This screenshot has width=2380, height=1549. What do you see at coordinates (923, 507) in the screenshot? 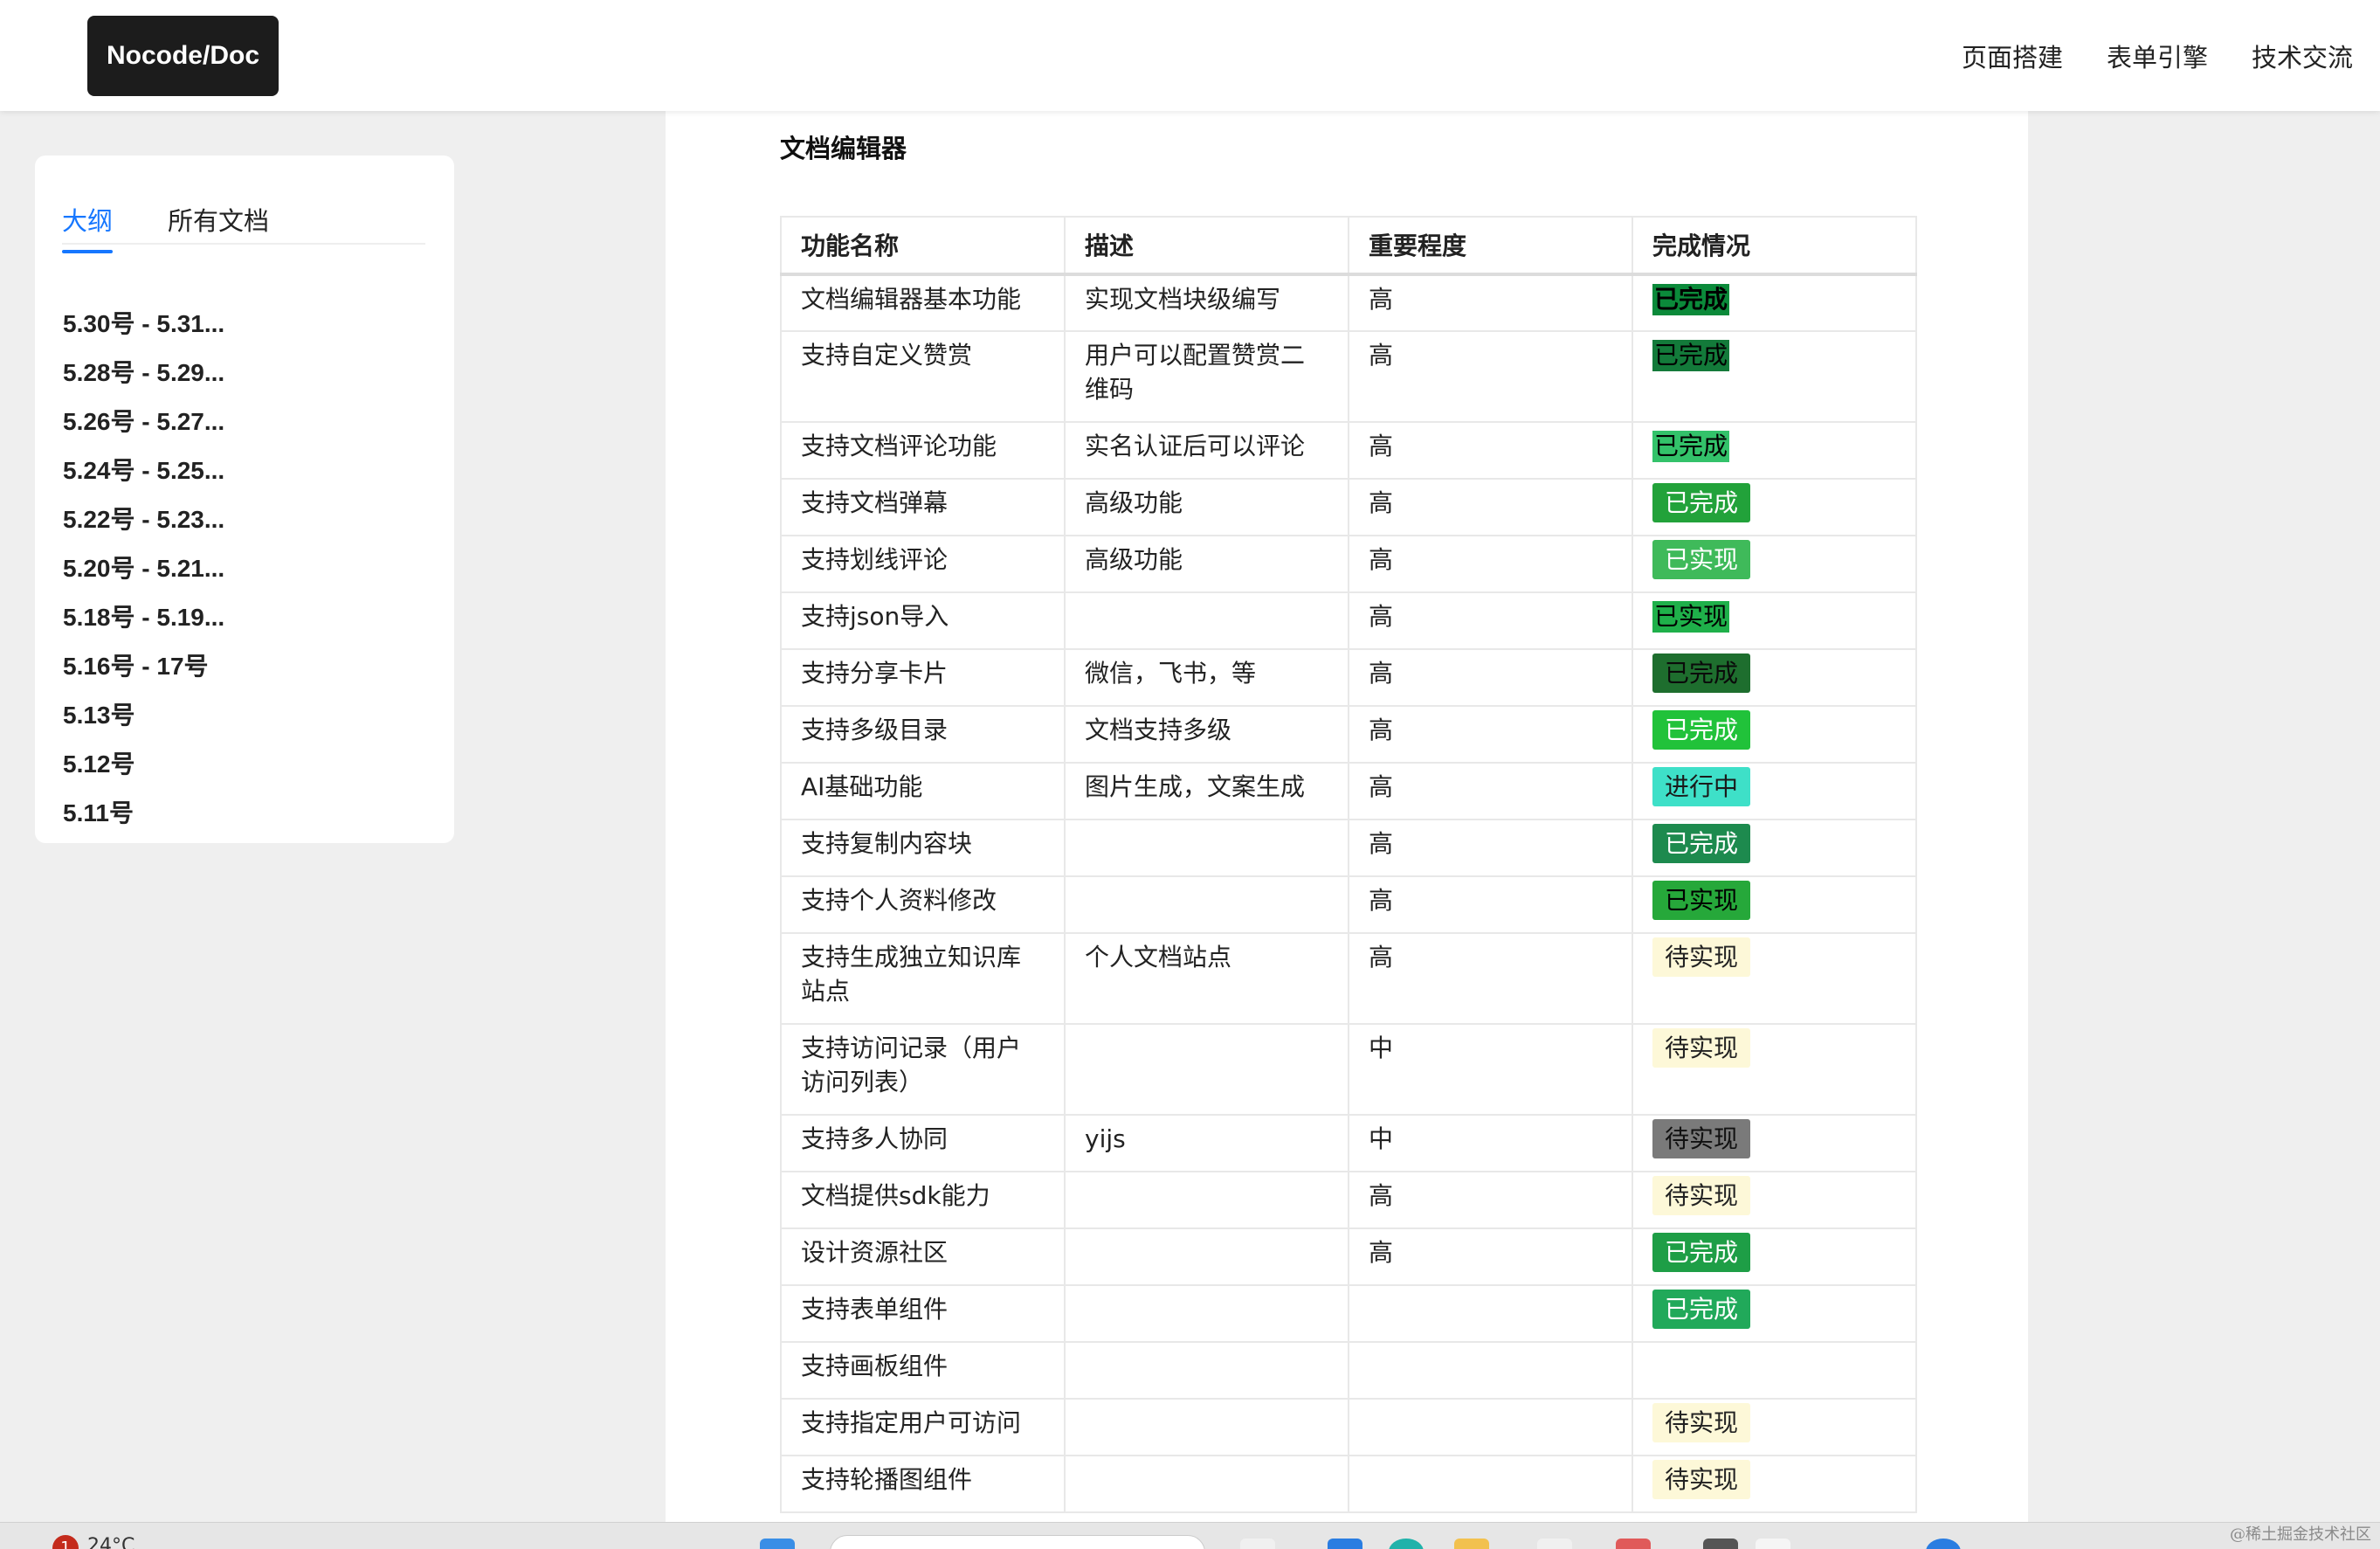
I see `cell-name: 支持文档弹幕` at bounding box center [923, 507].